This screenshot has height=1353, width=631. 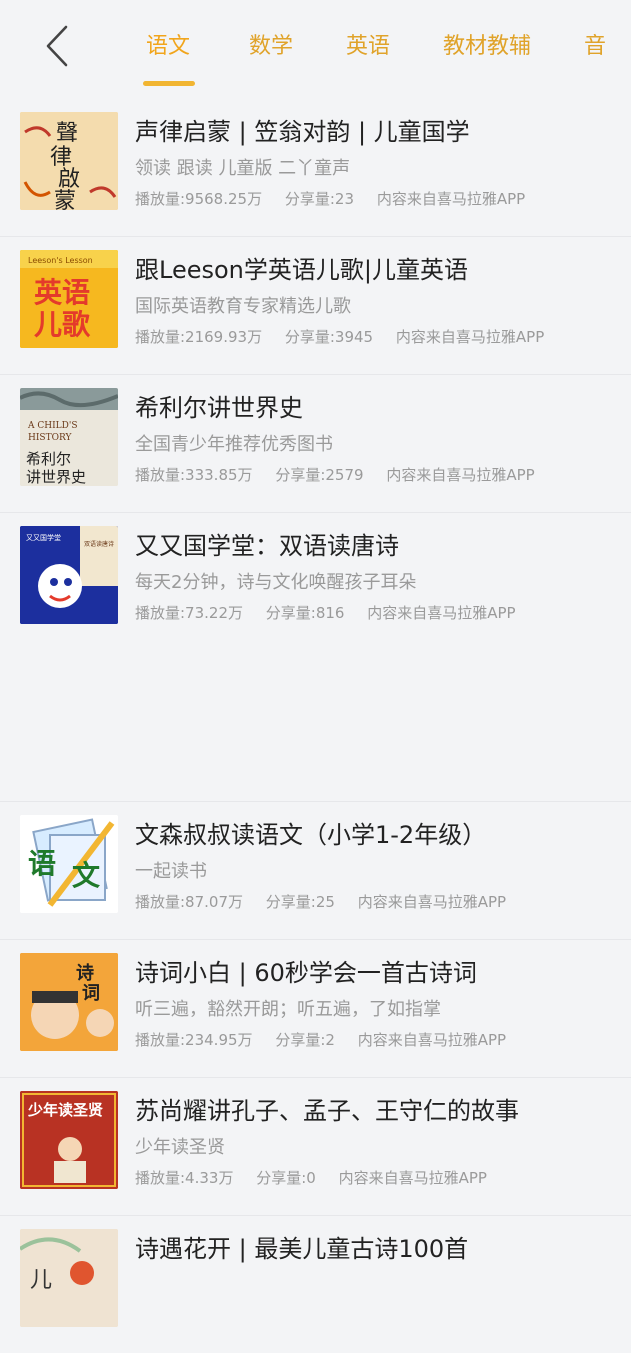 I want to click on play-count: 播放量:2169.93万, so click(x=199, y=337).